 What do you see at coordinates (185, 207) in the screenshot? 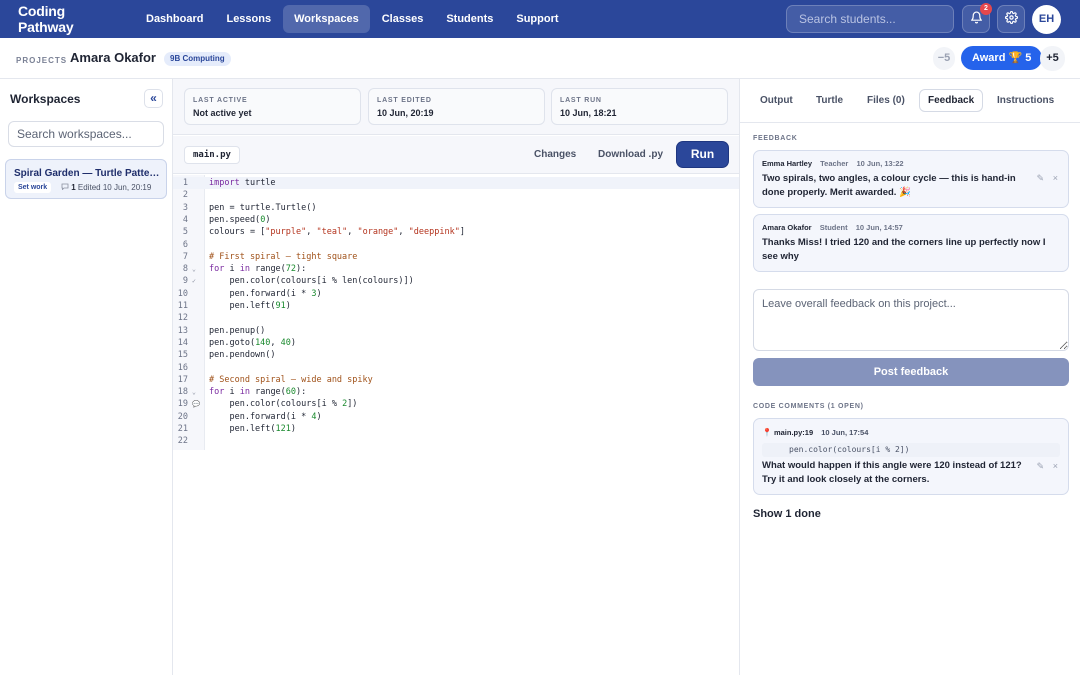
I see `line-number: 3` at bounding box center [185, 207].